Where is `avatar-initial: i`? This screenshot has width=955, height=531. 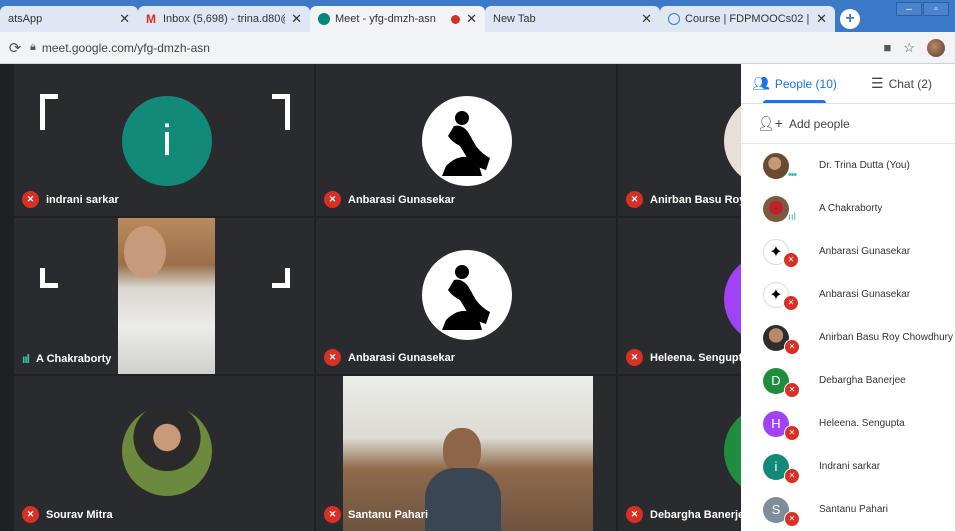 avatar-initial: i is located at coordinates (776, 466).